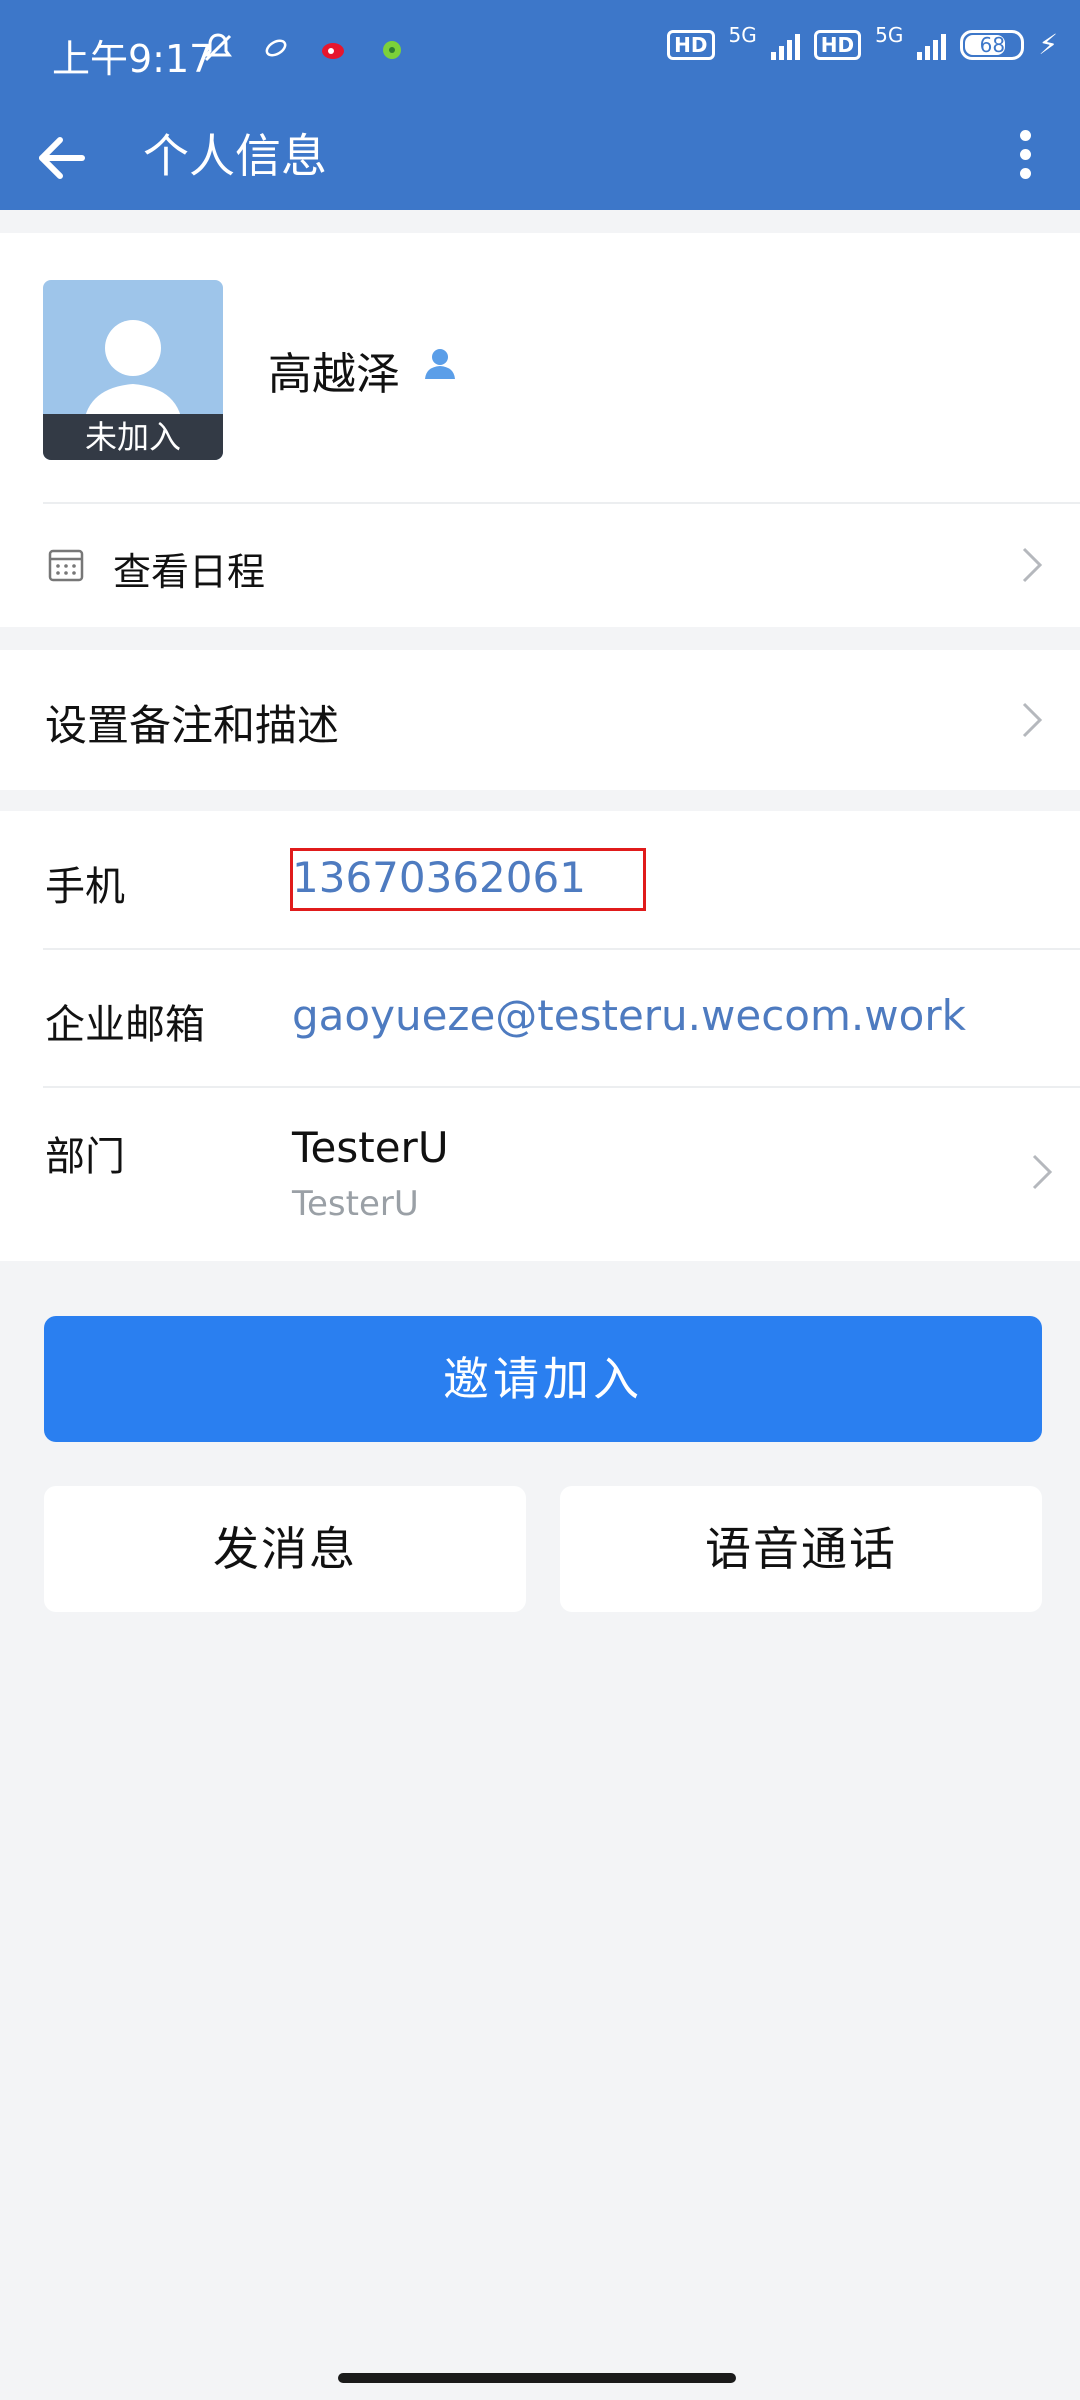 The width and height of the screenshot is (1080, 2400). I want to click on schedule-label: 查看日程, so click(189, 572).